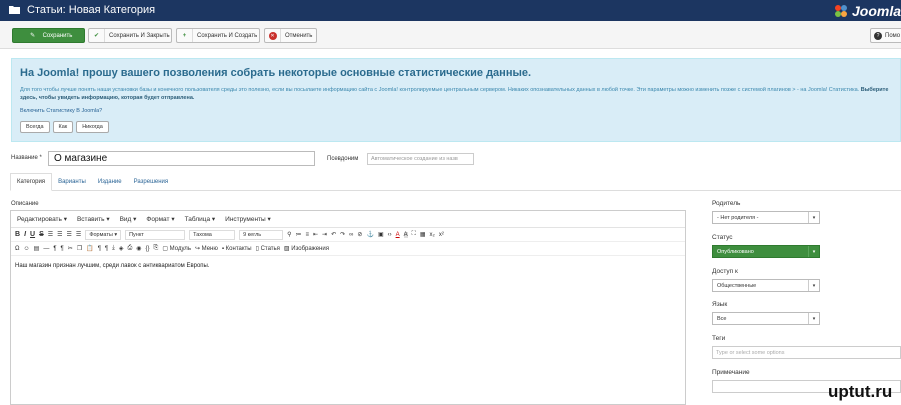  Describe the element at coordinates (414, 234) in the screenshot. I see `fullscreen-icon: ⛶` at that location.